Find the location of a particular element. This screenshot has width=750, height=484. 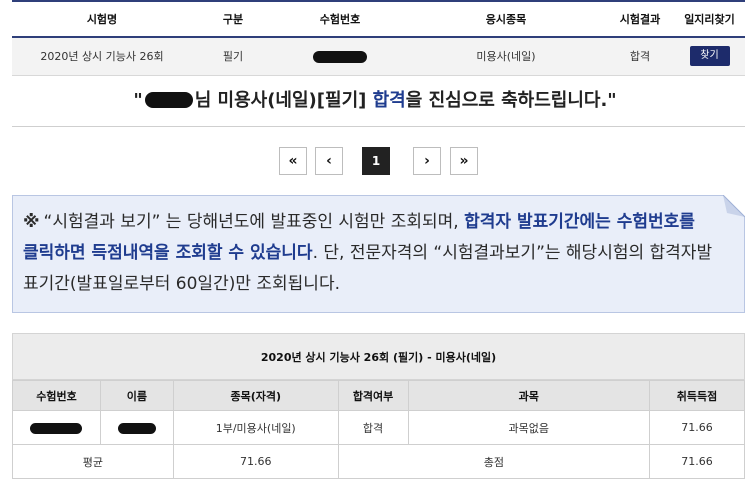

cell-result: 합격 is located at coordinates (640, 56).